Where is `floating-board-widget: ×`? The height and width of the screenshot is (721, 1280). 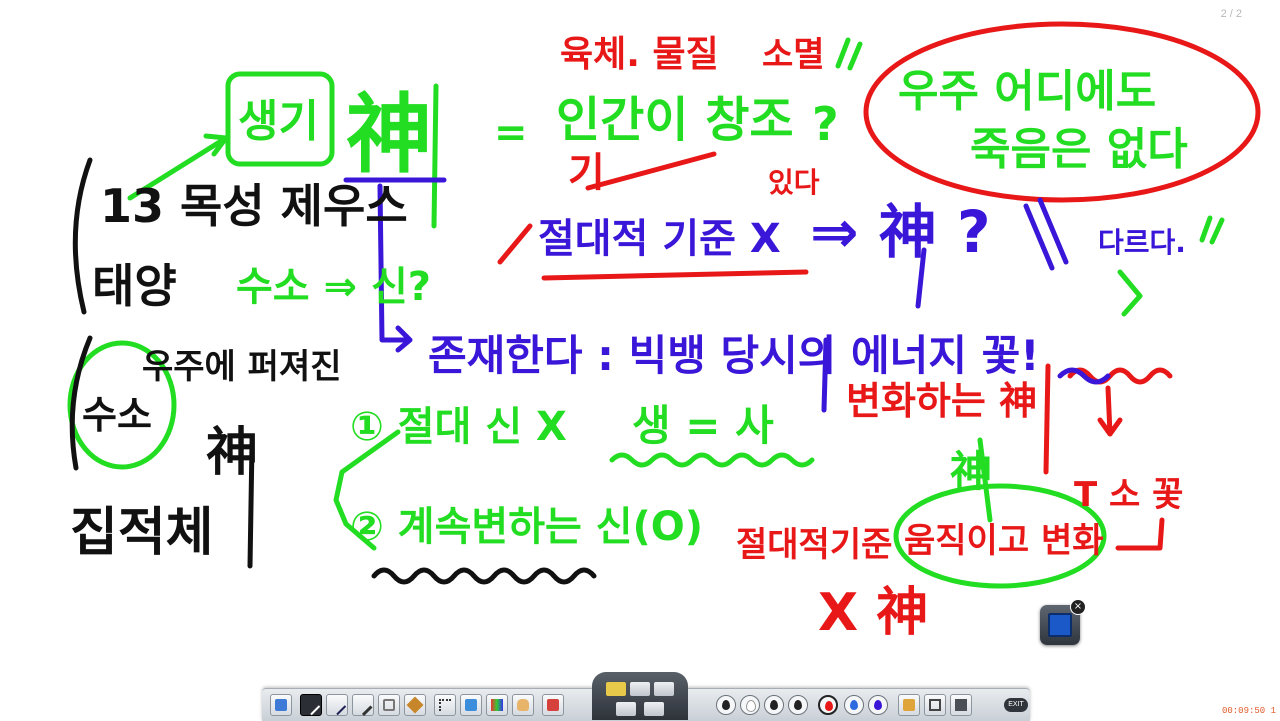
floating-board-widget: × is located at coordinates (1063, 622).